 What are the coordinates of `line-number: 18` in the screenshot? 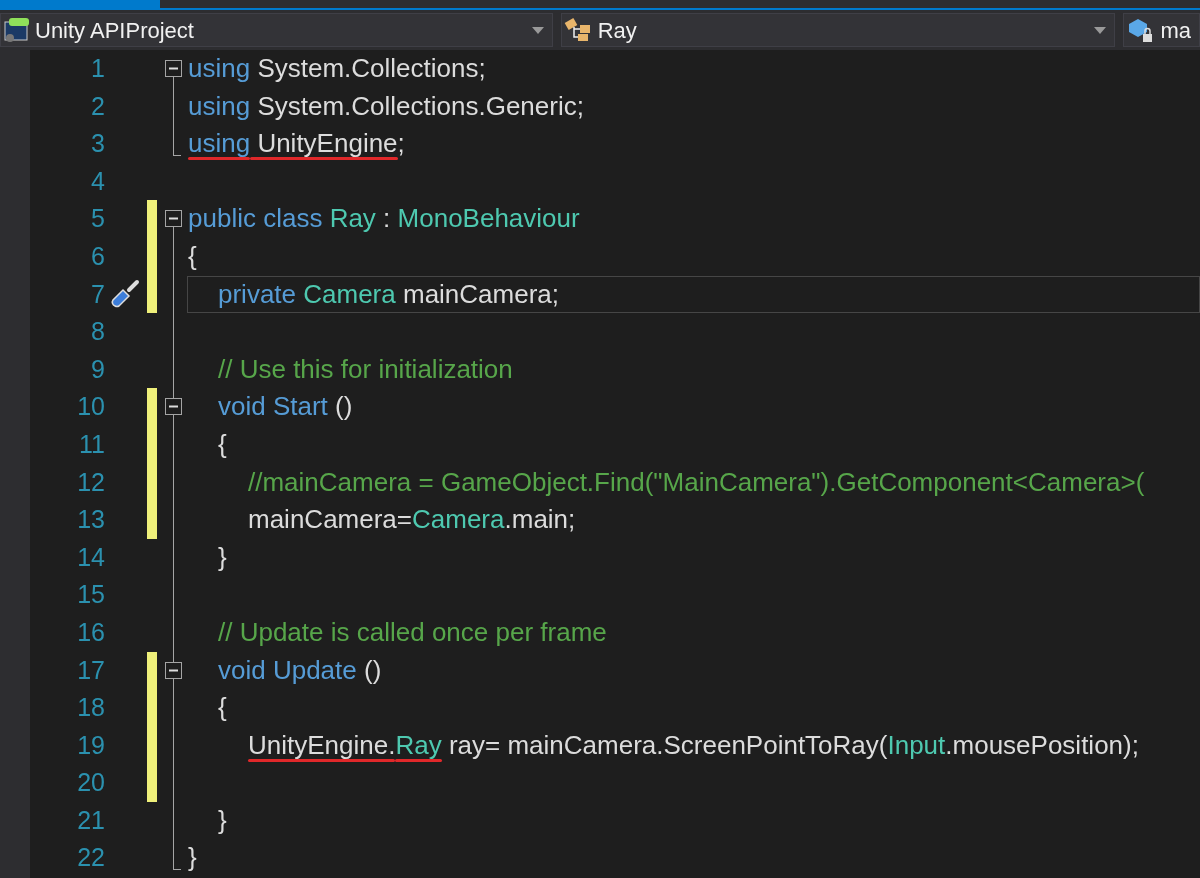 It's located at (90, 708).